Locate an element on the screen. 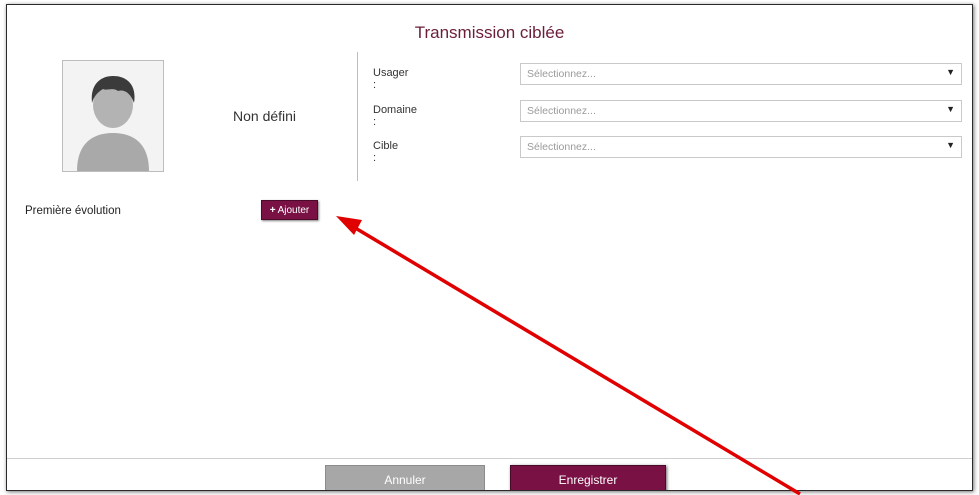  usager-label: Usager : is located at coordinates (391, 79).